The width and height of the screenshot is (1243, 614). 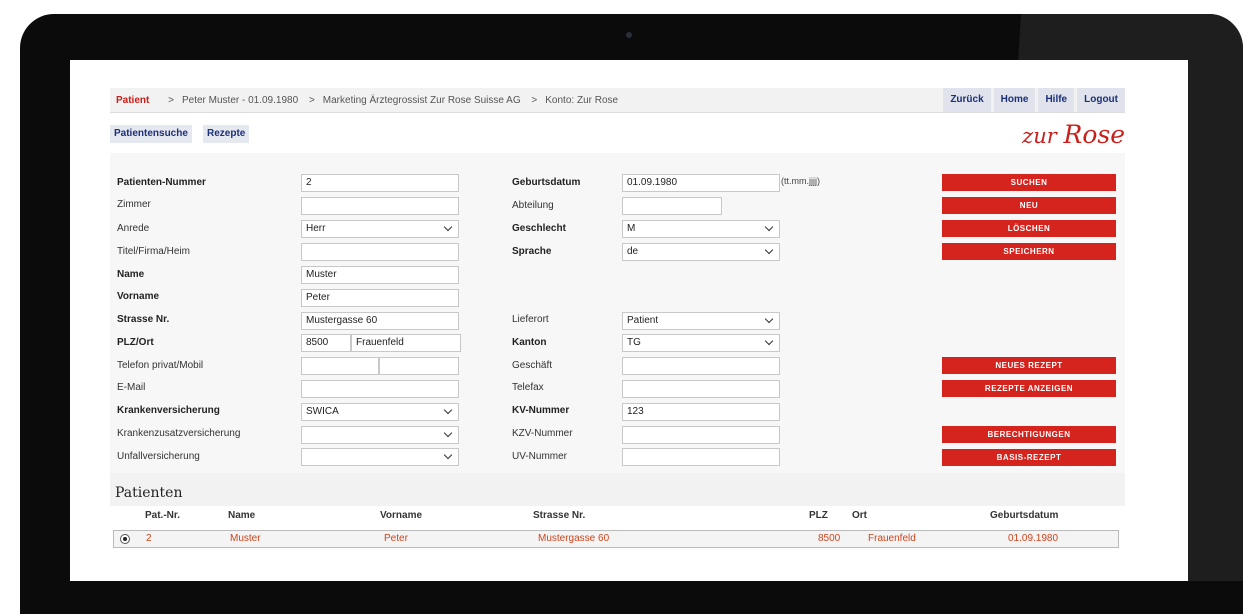 I want to click on geschlecht-select: M, so click(x=701, y=229).